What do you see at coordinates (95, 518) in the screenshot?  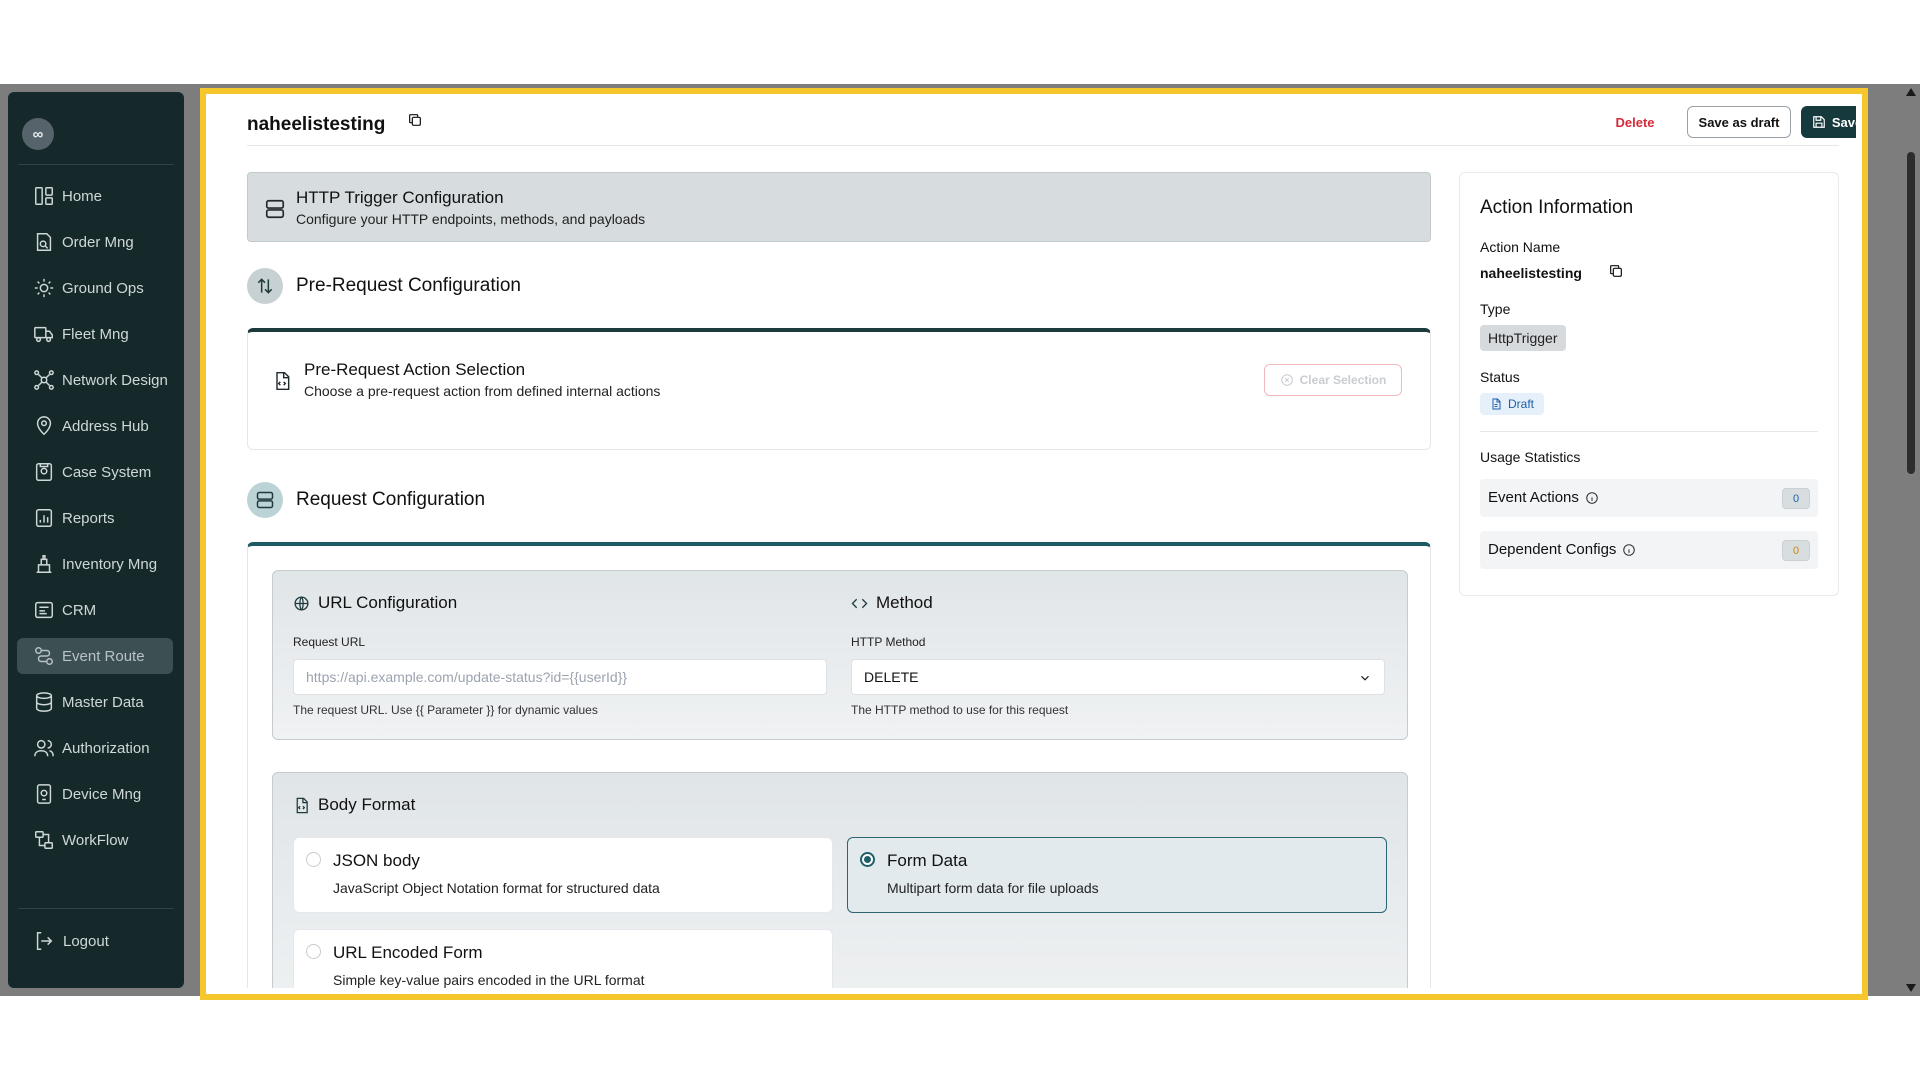 I see `sidebar-item-reports: Reports` at bounding box center [95, 518].